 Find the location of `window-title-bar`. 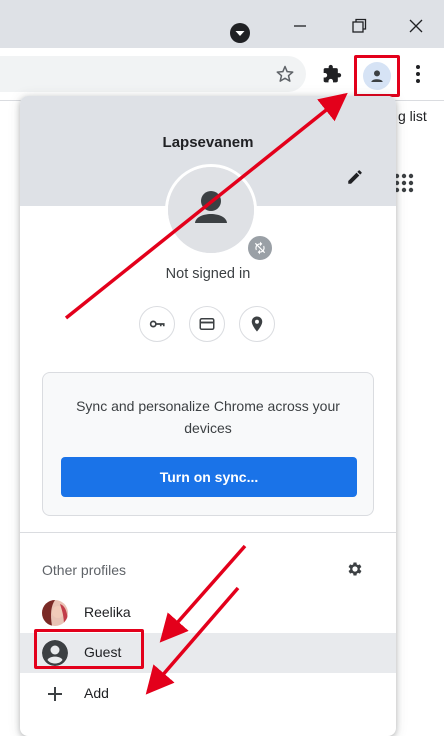

window-title-bar is located at coordinates (222, 24).